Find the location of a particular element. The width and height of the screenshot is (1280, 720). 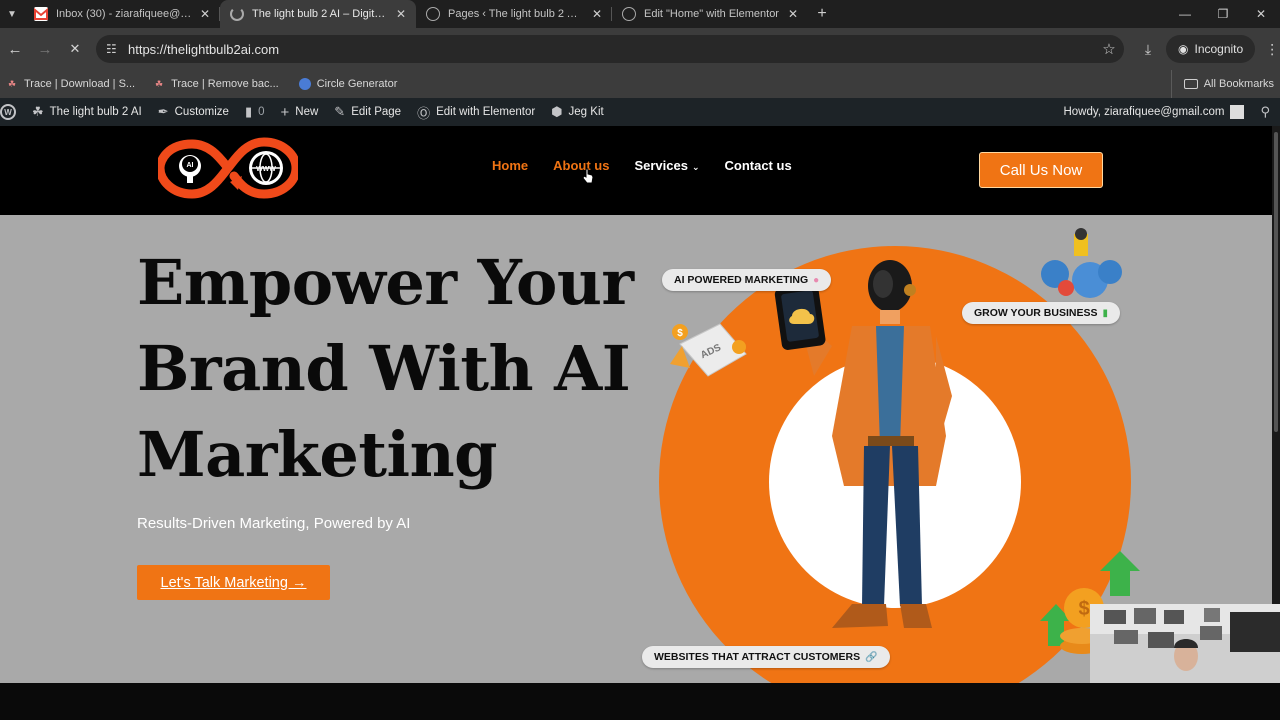

elementor-icon: Ⓞ is located at coordinates (424, 113).